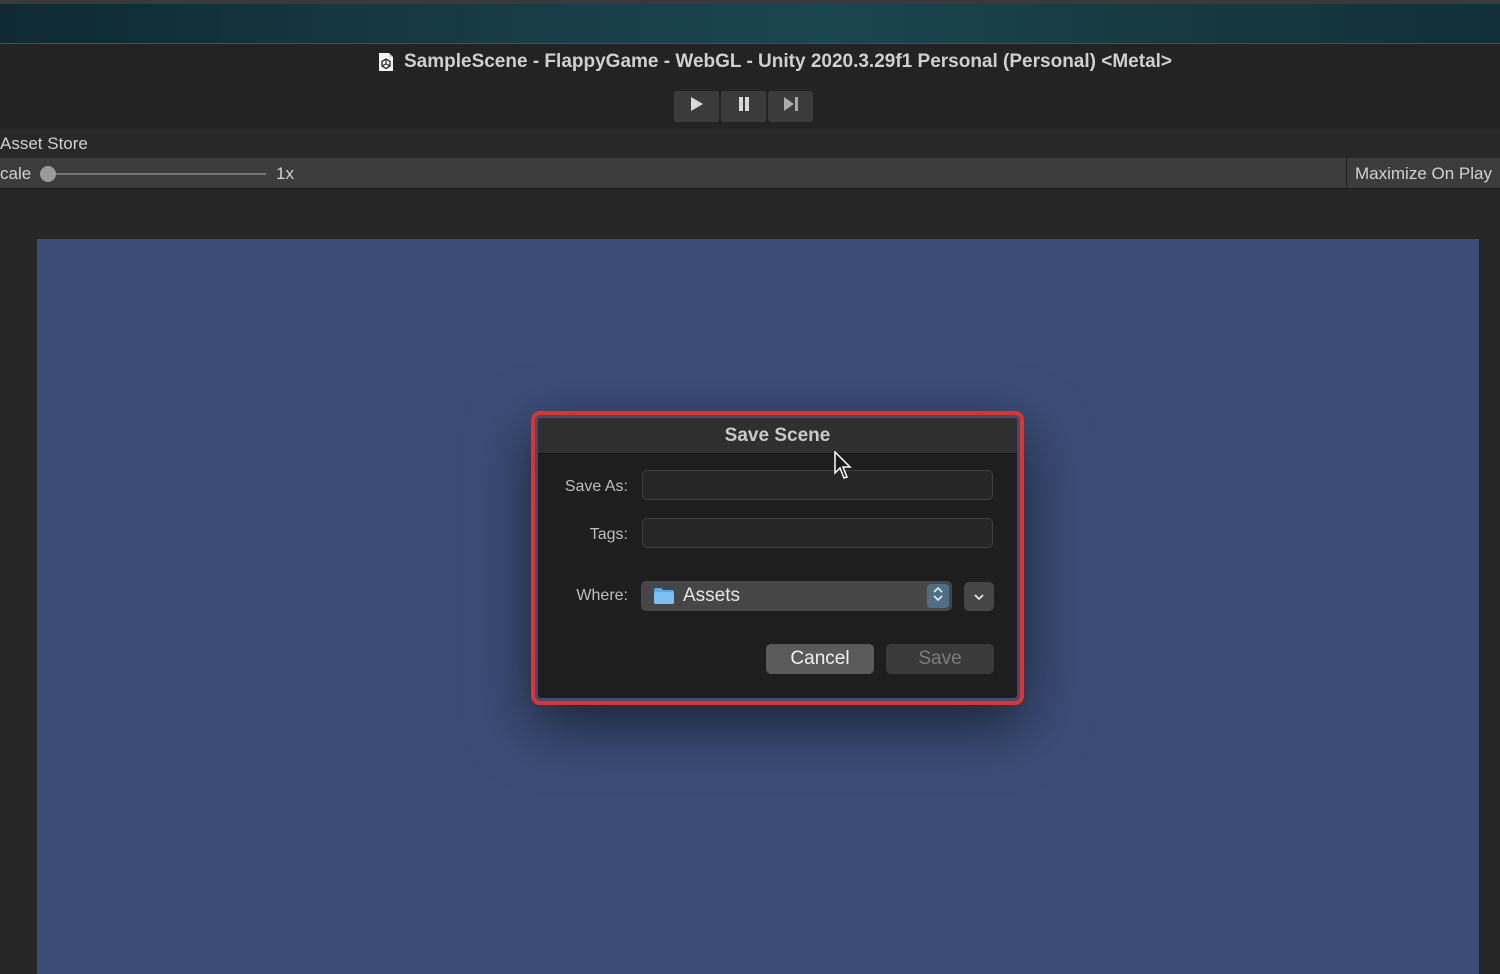 The width and height of the screenshot is (1500, 974). I want to click on location-stepper, so click(938, 596).